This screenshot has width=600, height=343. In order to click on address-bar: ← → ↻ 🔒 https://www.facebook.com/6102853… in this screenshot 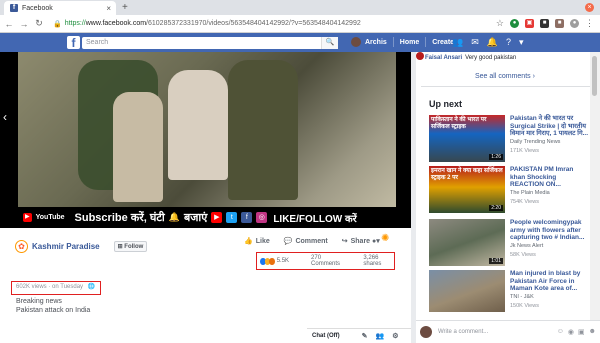, I will do `click(300, 24)`.